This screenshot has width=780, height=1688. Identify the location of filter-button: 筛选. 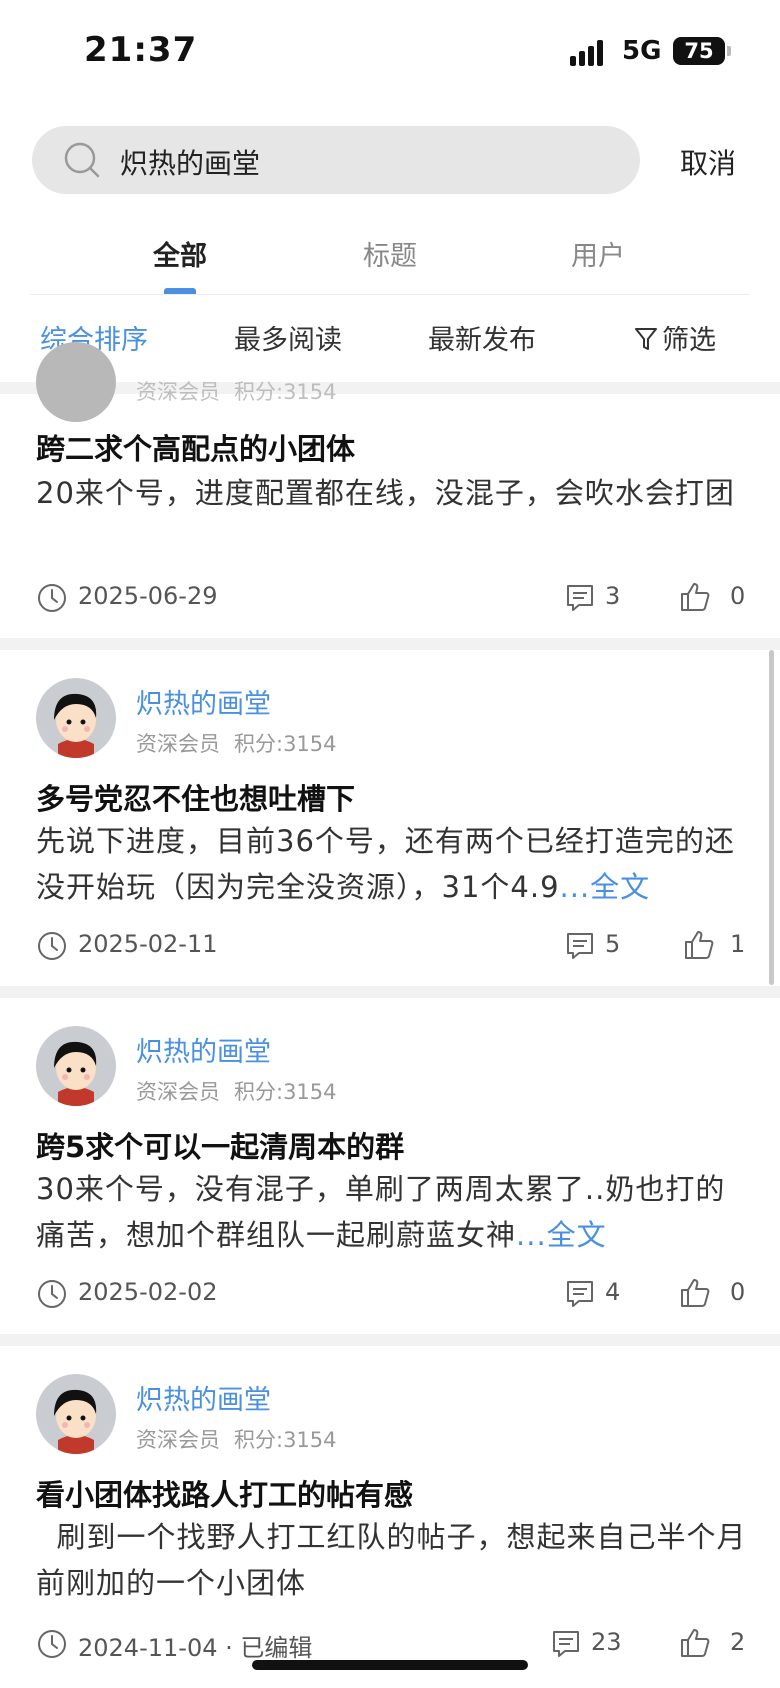
(675, 337).